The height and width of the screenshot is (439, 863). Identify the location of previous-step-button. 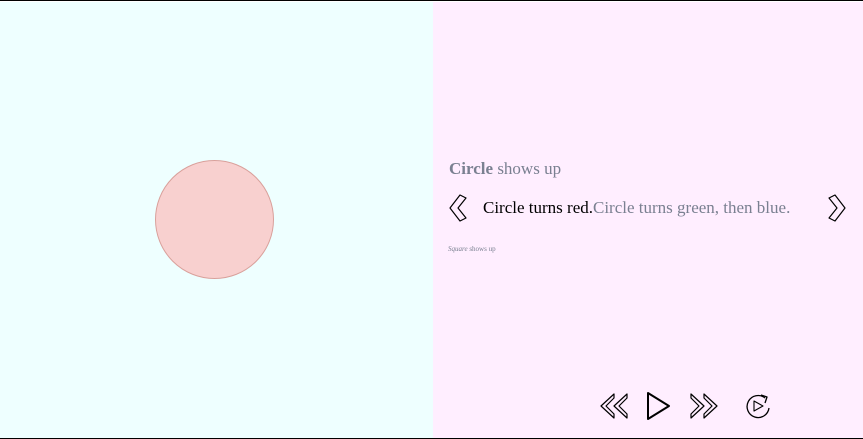
(458, 208).